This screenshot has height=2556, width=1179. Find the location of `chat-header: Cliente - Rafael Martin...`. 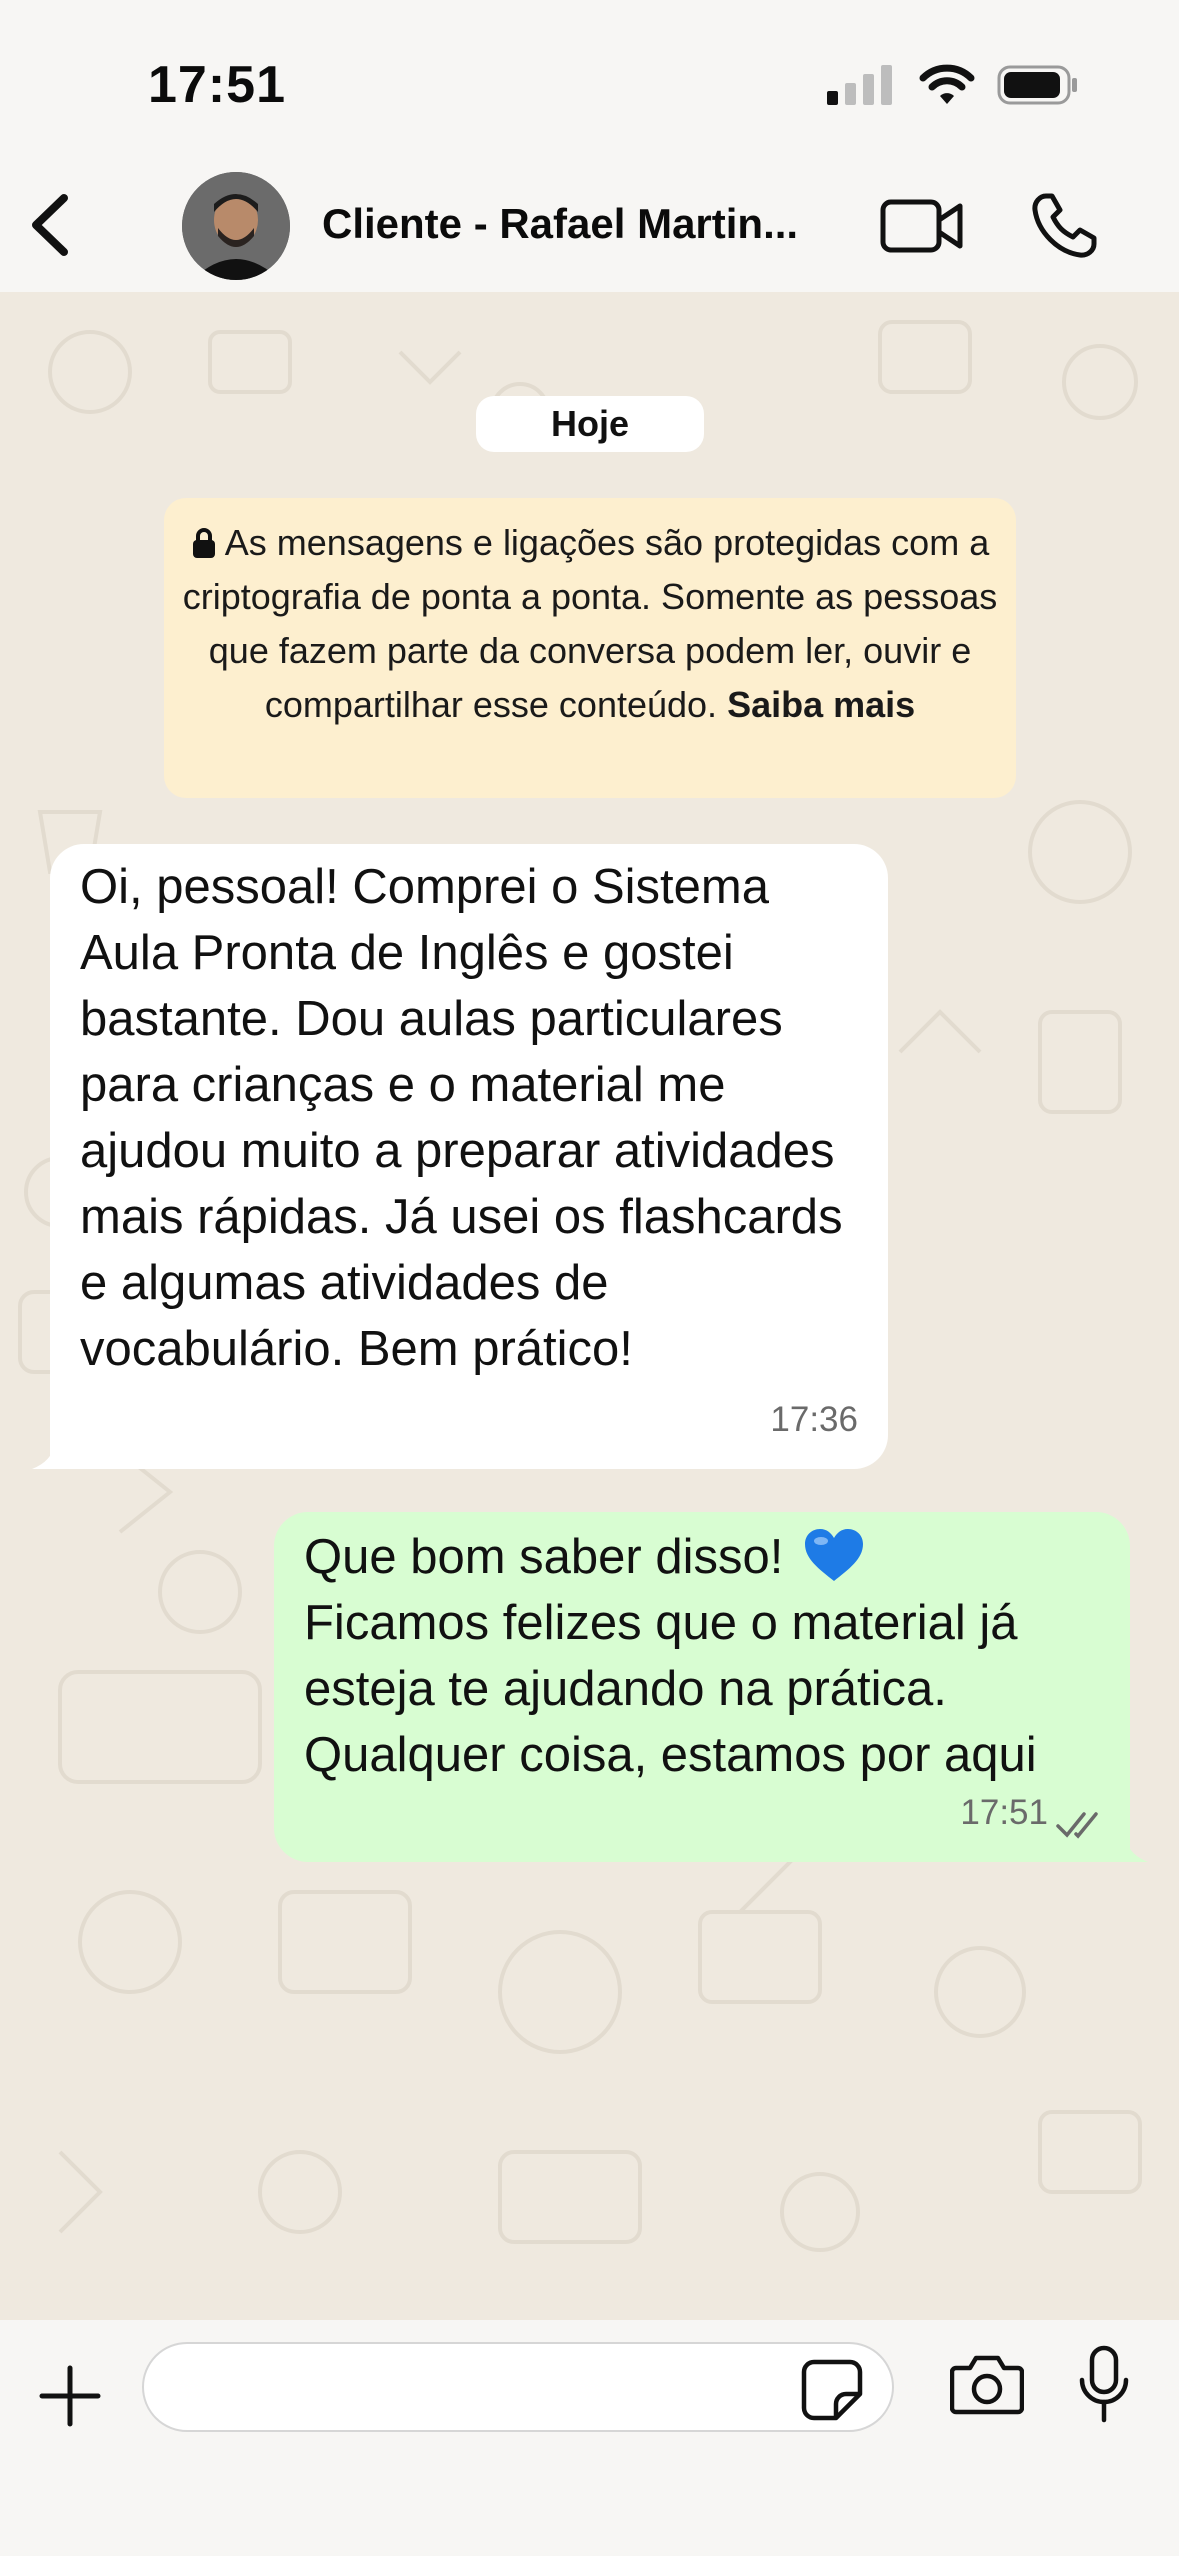

chat-header: Cliente - Rafael Martin... is located at coordinates (589, 226).